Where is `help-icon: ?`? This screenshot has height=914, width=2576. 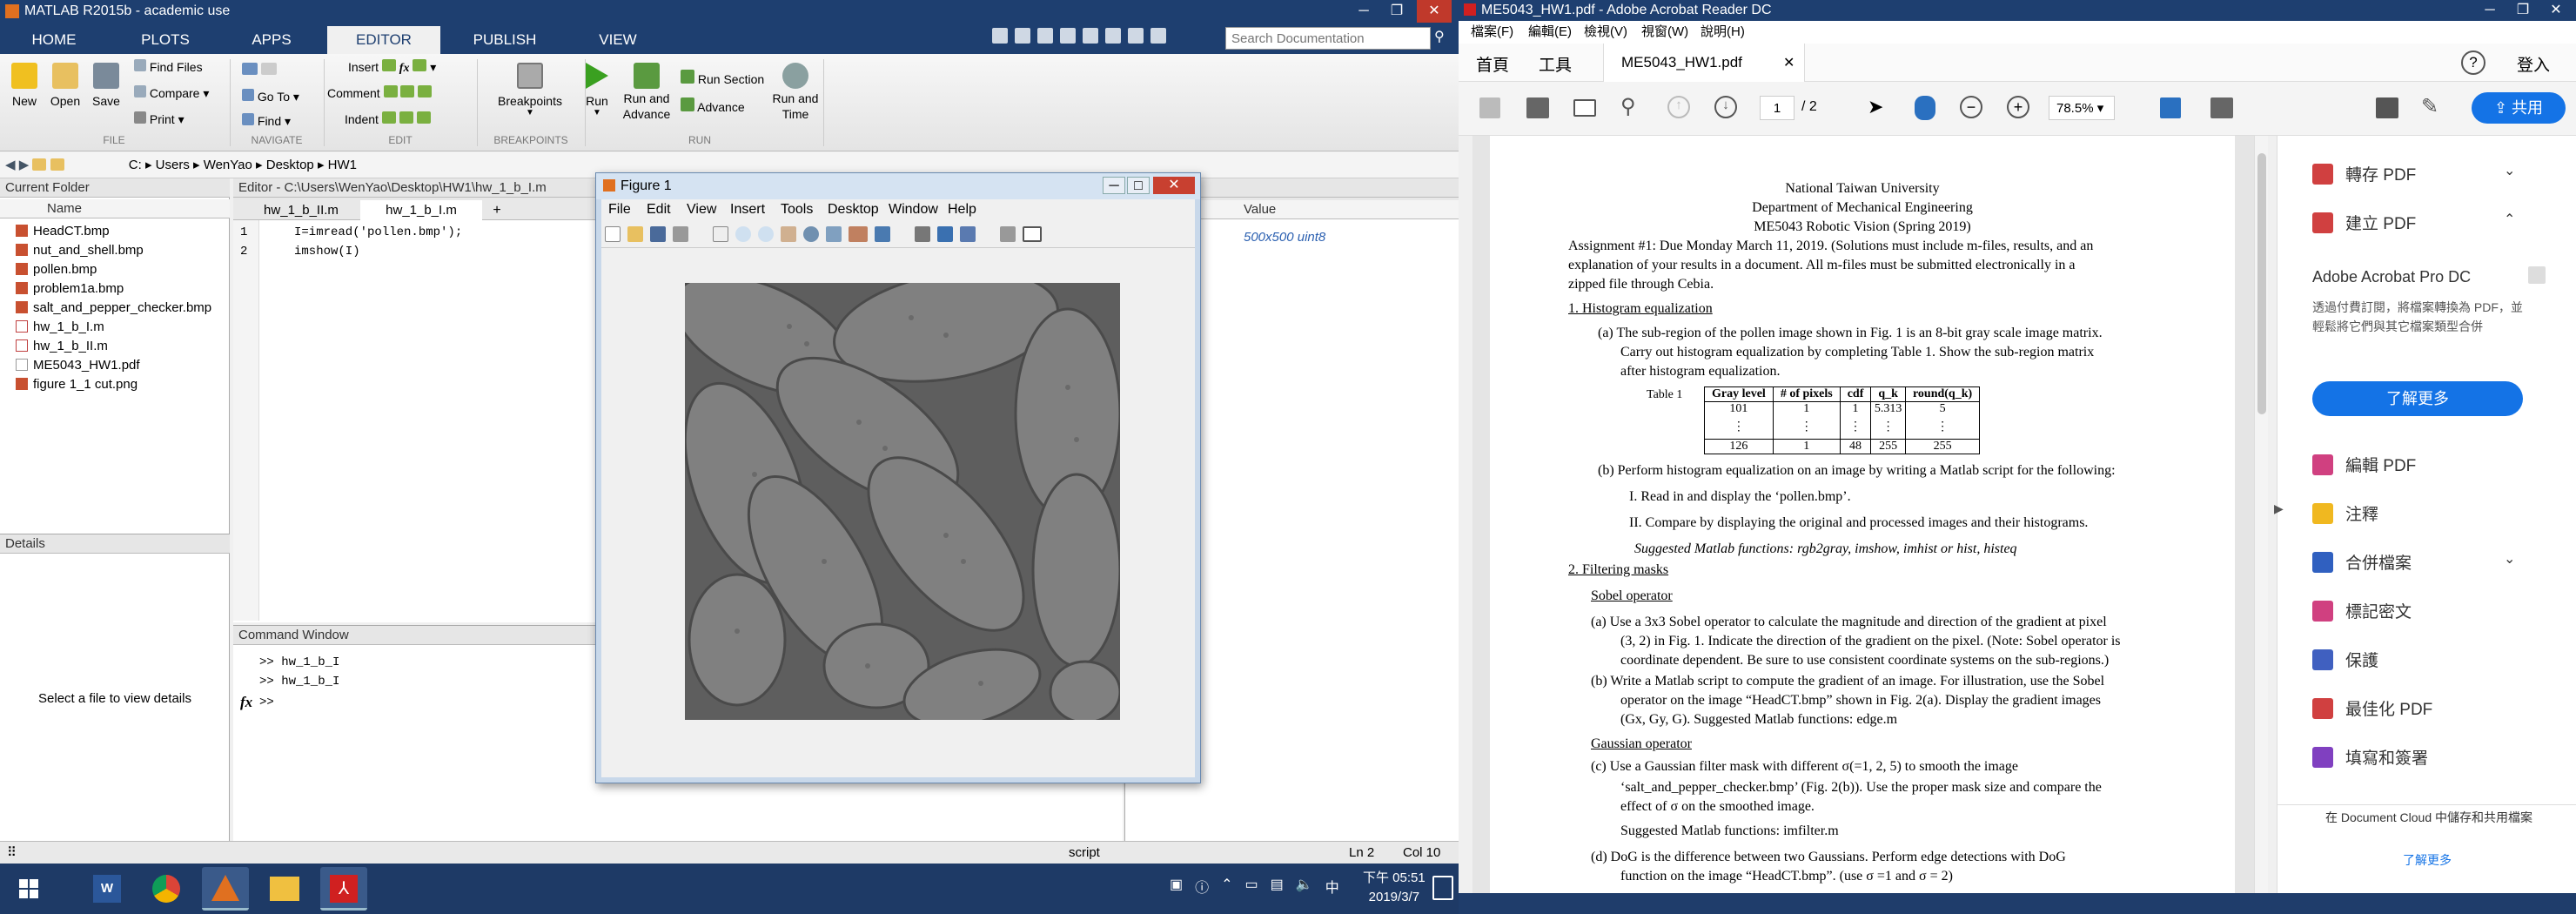
help-icon: ? is located at coordinates (2473, 62).